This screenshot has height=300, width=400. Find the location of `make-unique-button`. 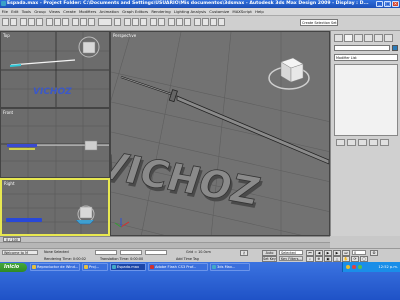

make-unique-button is located at coordinates (362, 142).